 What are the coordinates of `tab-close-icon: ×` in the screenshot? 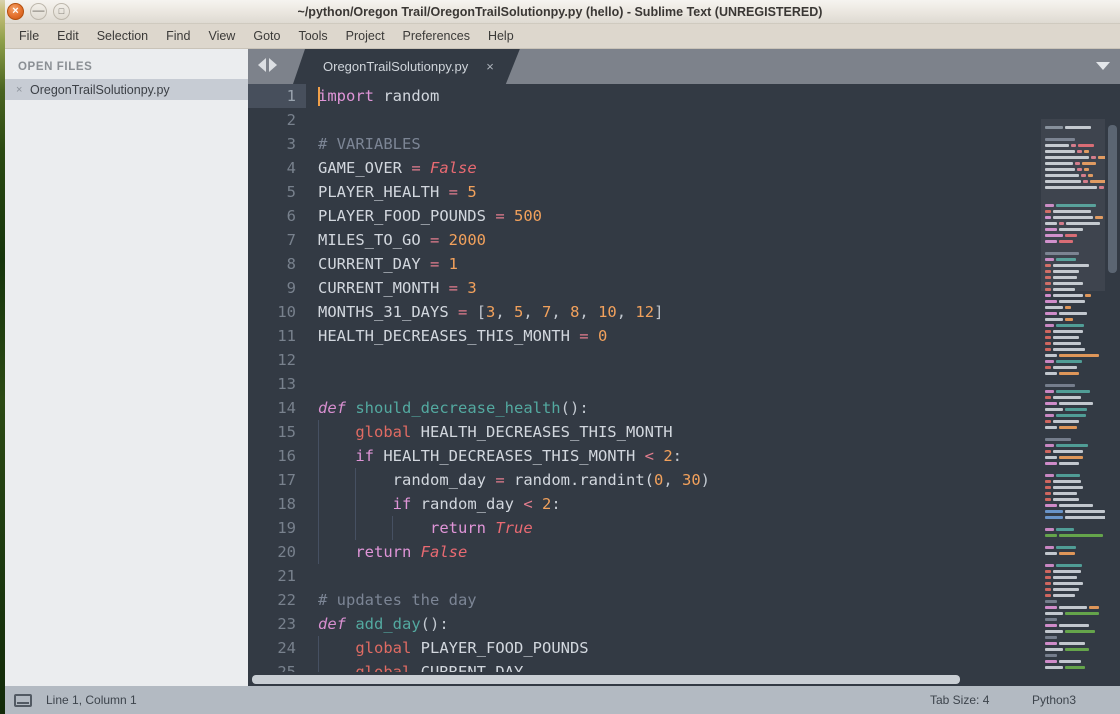 It's located at (490, 66).